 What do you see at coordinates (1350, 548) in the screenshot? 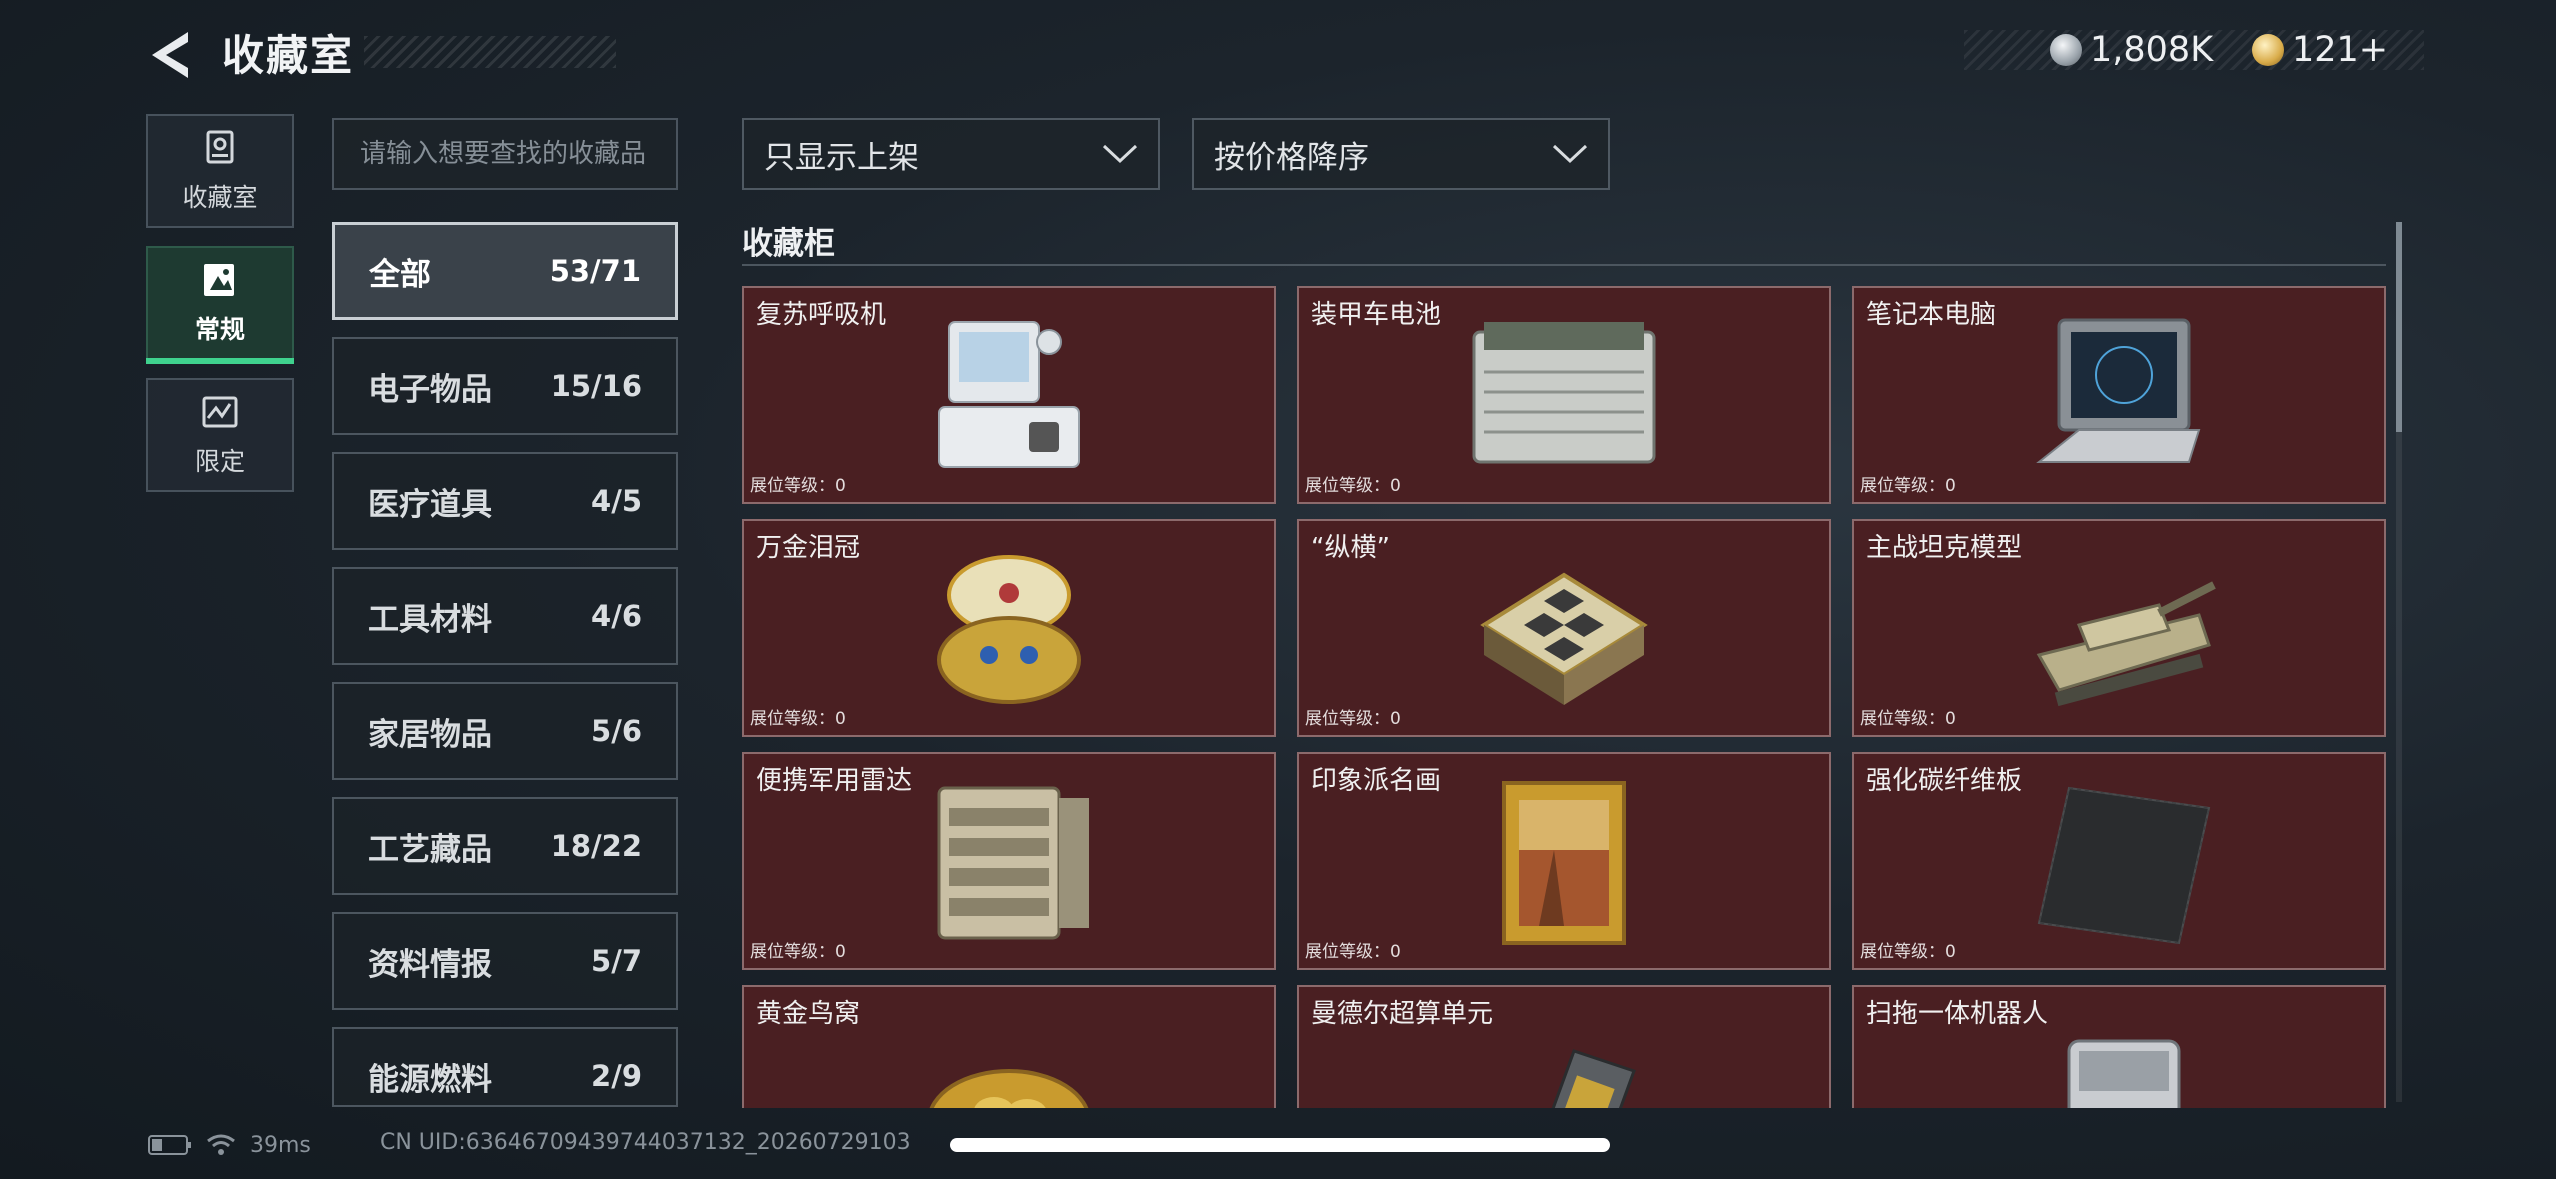
I see `item-name: “纵横”` at bounding box center [1350, 548].